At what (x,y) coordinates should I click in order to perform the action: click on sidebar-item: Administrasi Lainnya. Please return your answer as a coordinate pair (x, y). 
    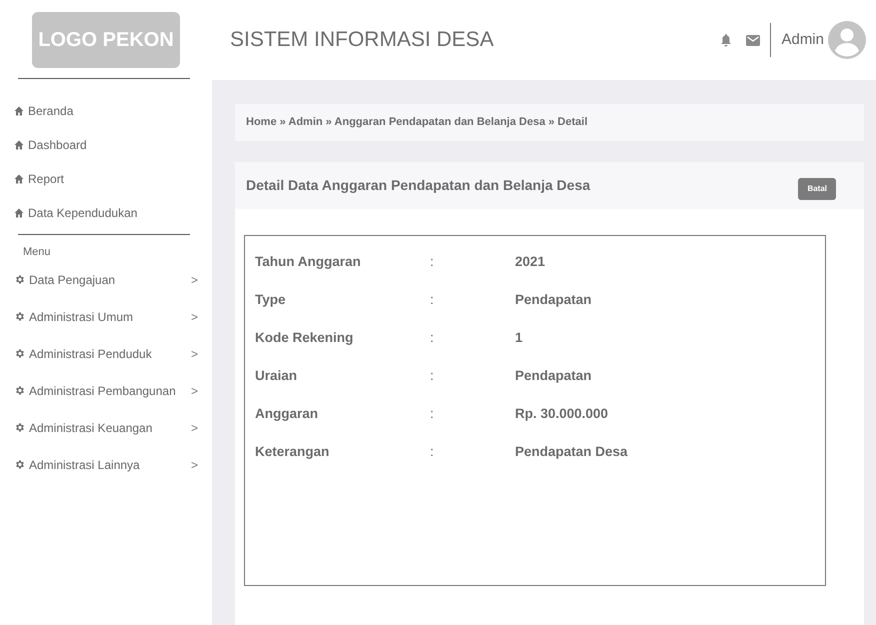
    Looking at the image, I should click on (77, 465).